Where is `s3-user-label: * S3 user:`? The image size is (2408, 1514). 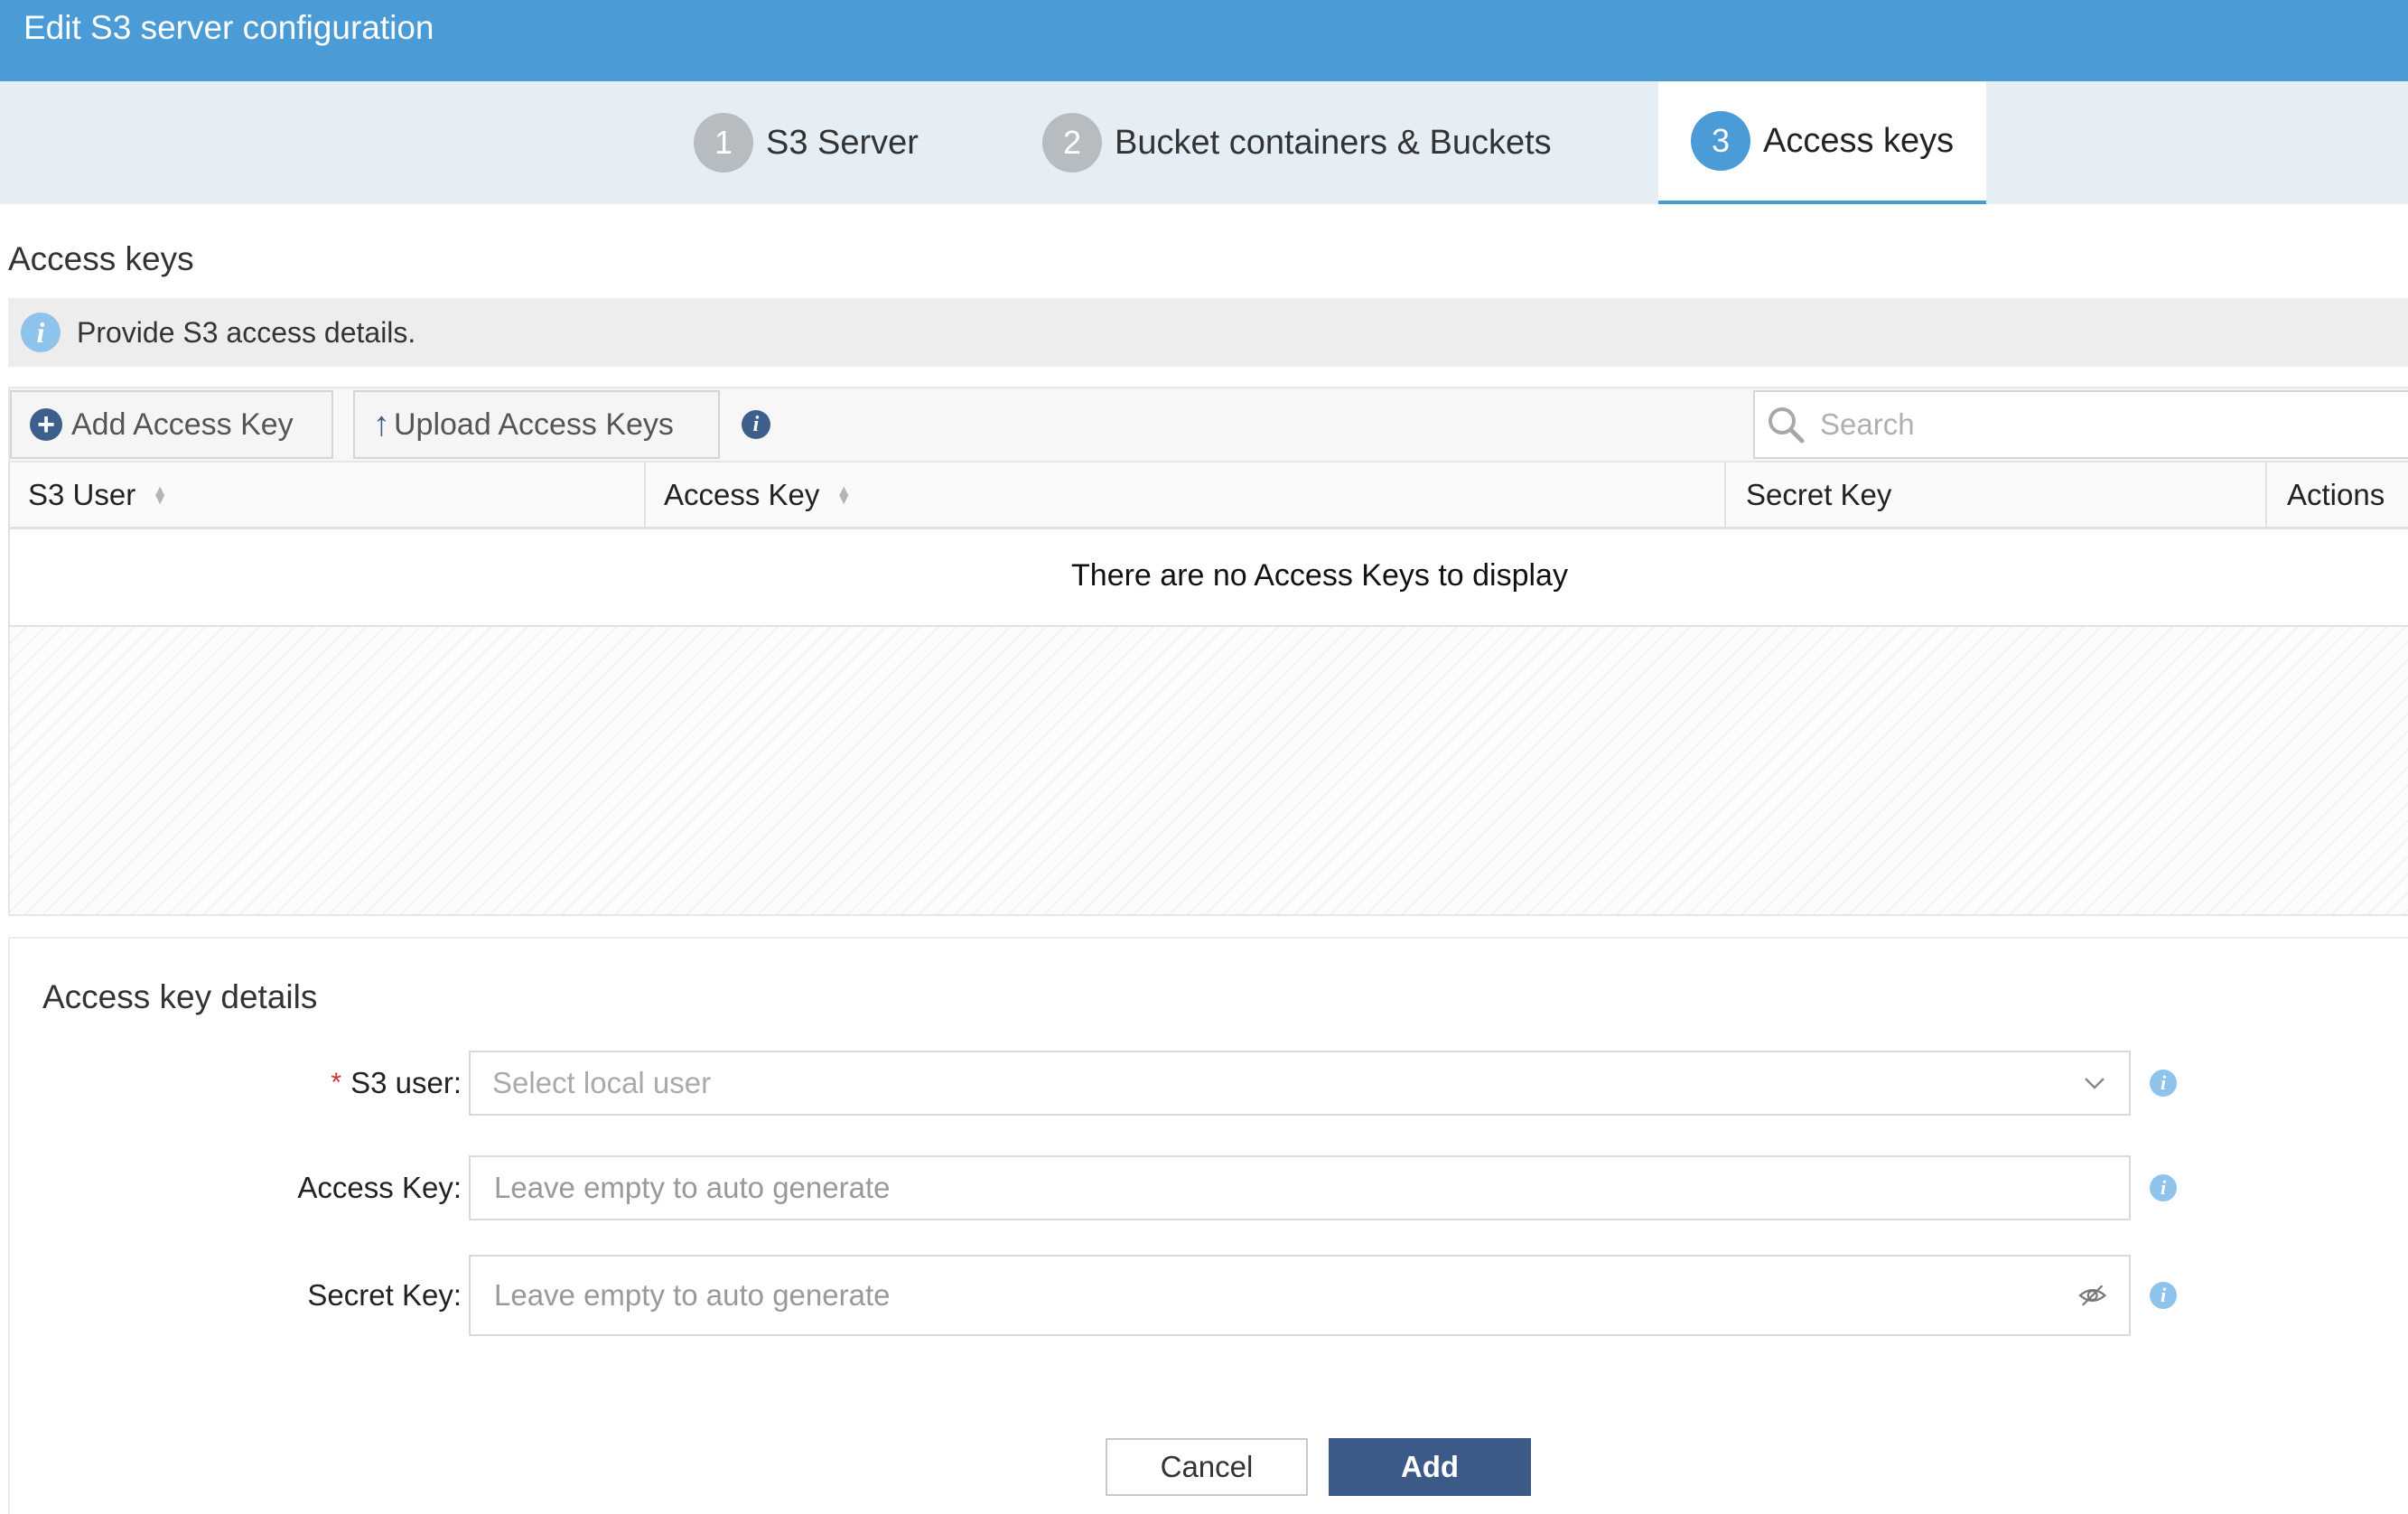 s3-user-label: * S3 user: is located at coordinates (396, 1083).